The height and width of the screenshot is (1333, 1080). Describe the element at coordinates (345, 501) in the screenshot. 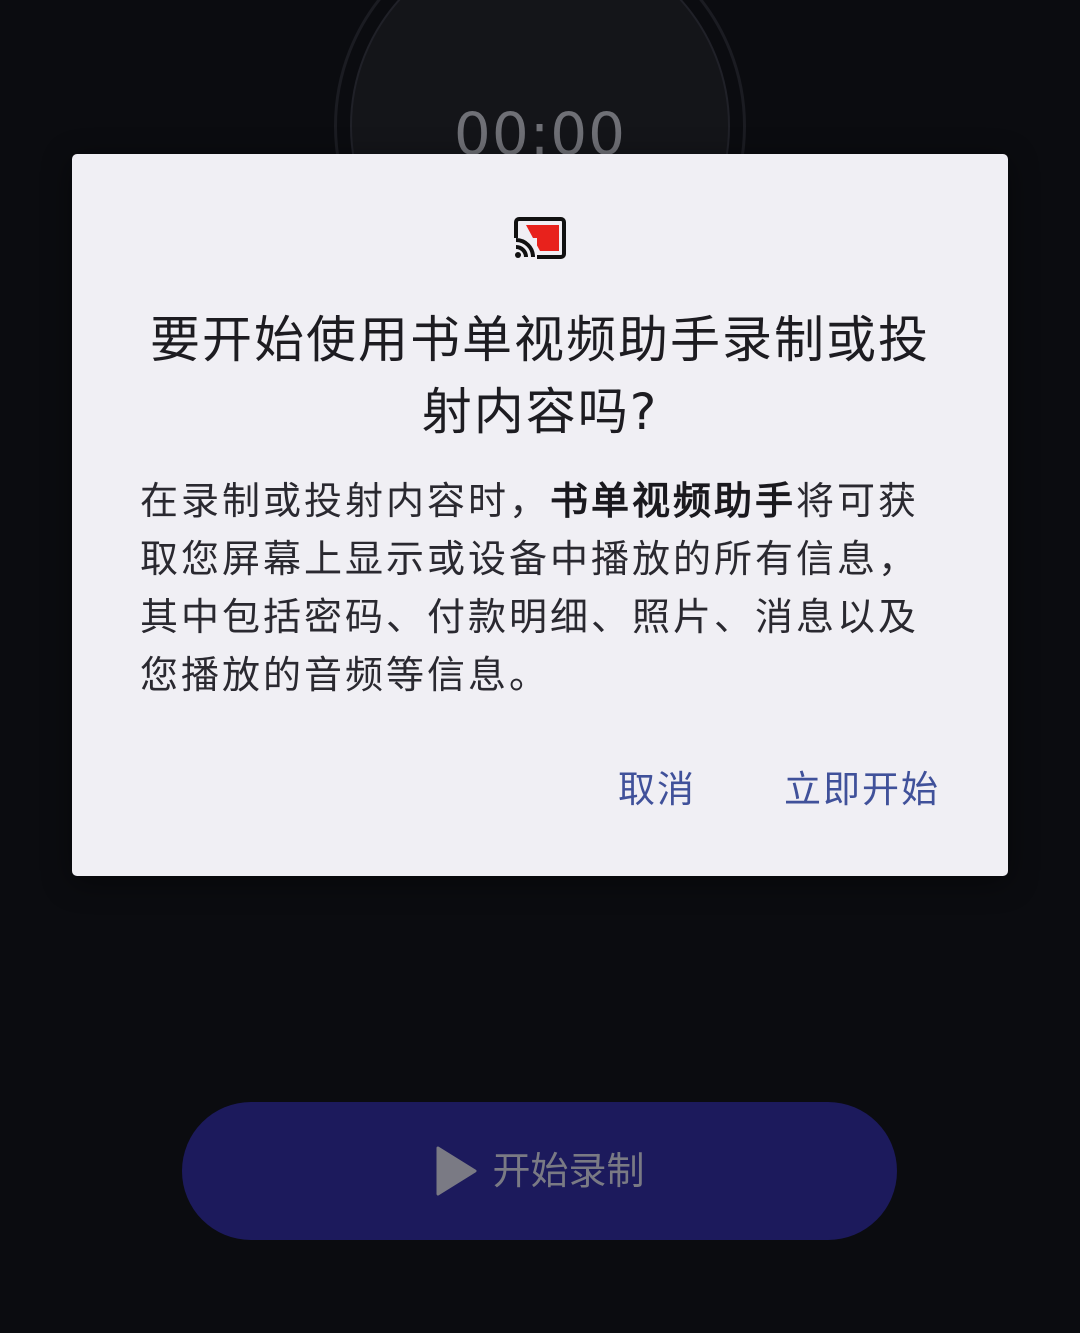

I see `dialog-message-prefix: 在录制或投射内容时，` at that location.